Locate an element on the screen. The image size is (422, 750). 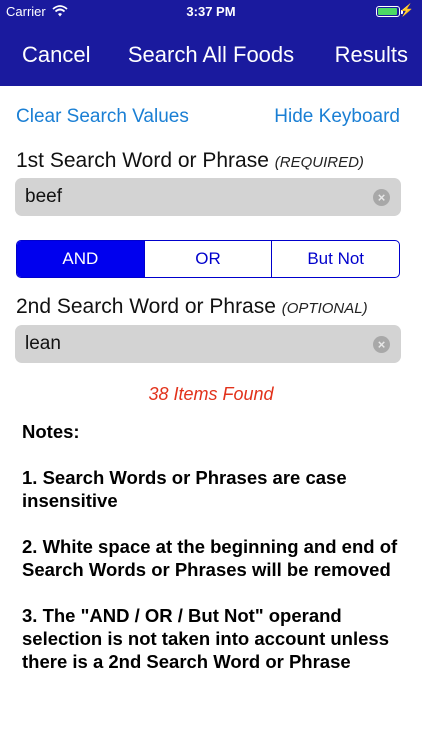
hide-keyboard-button: Hide Keyboard is located at coordinates (337, 117).